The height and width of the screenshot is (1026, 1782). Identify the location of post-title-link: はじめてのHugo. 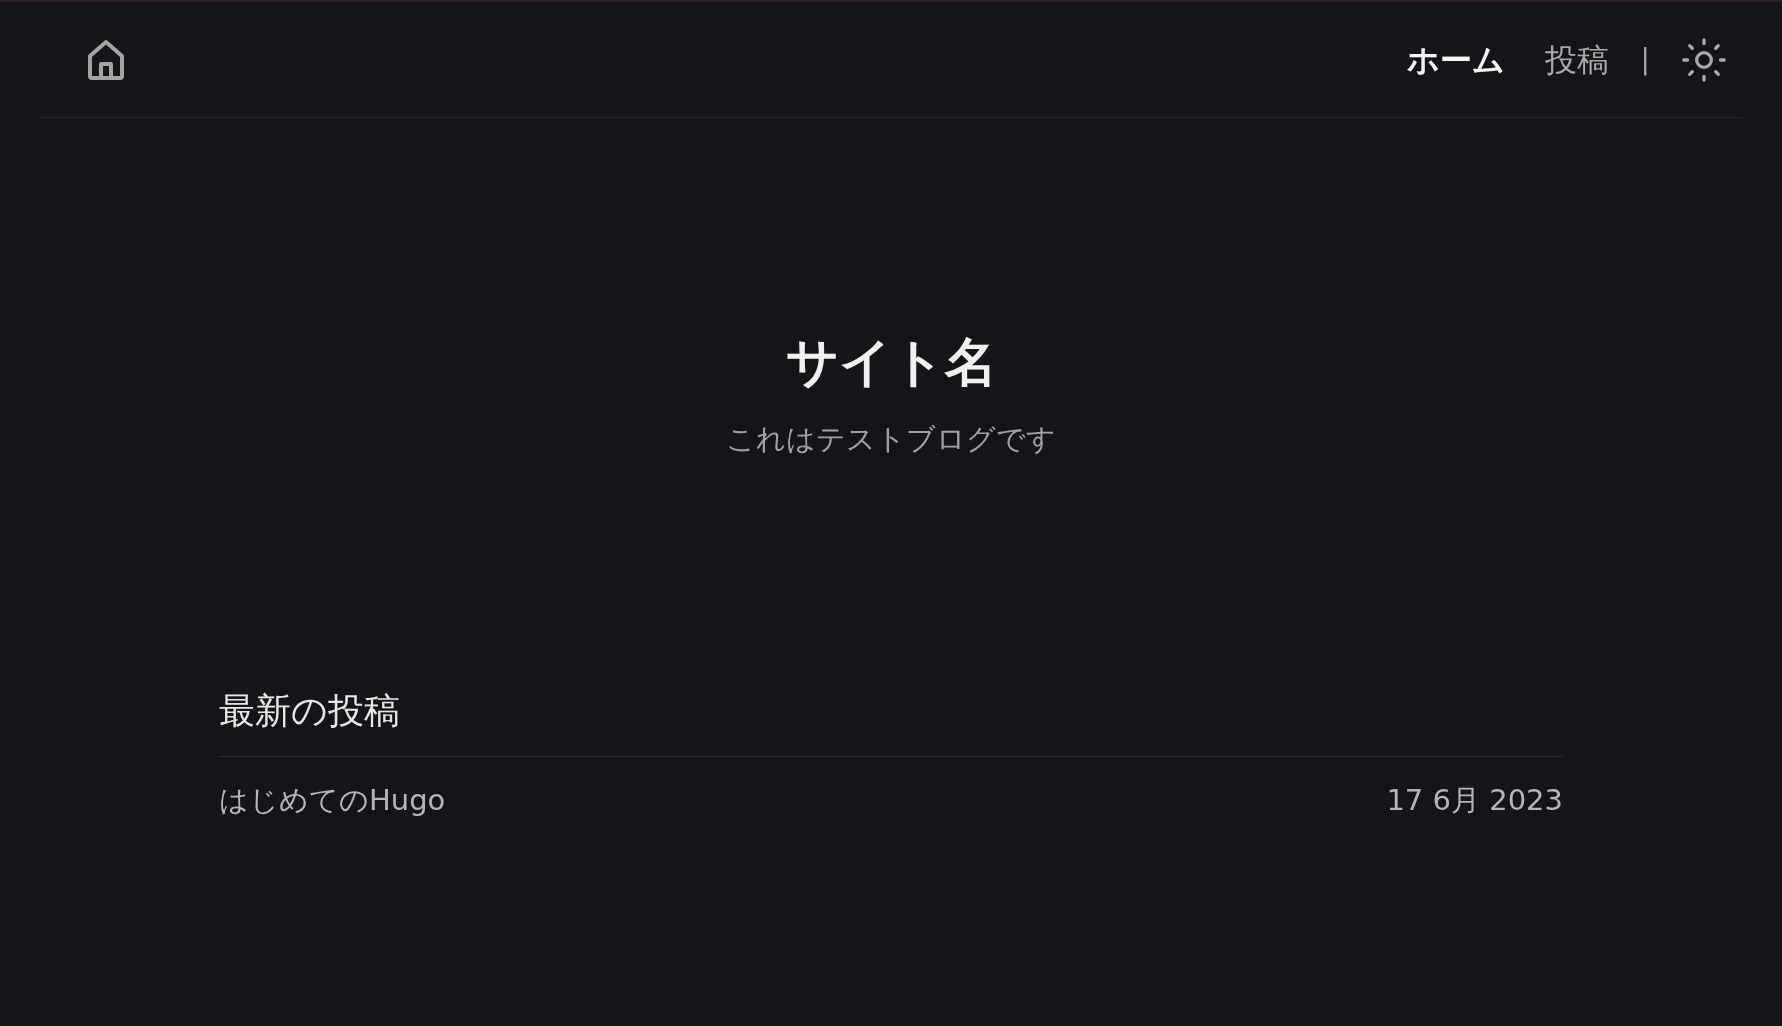
(332, 800).